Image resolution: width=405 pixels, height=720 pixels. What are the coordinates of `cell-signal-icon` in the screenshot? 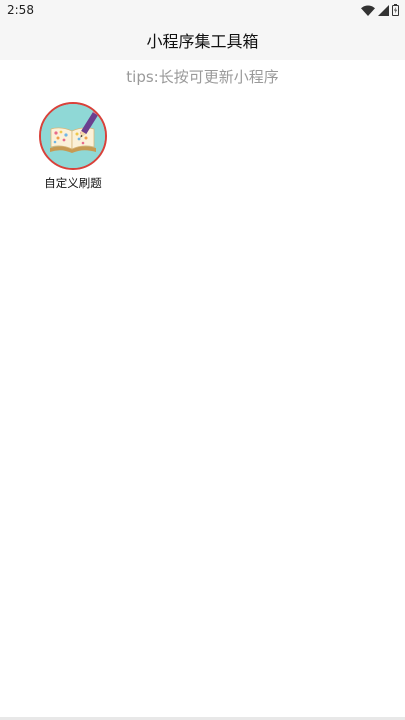 It's located at (383, 10).